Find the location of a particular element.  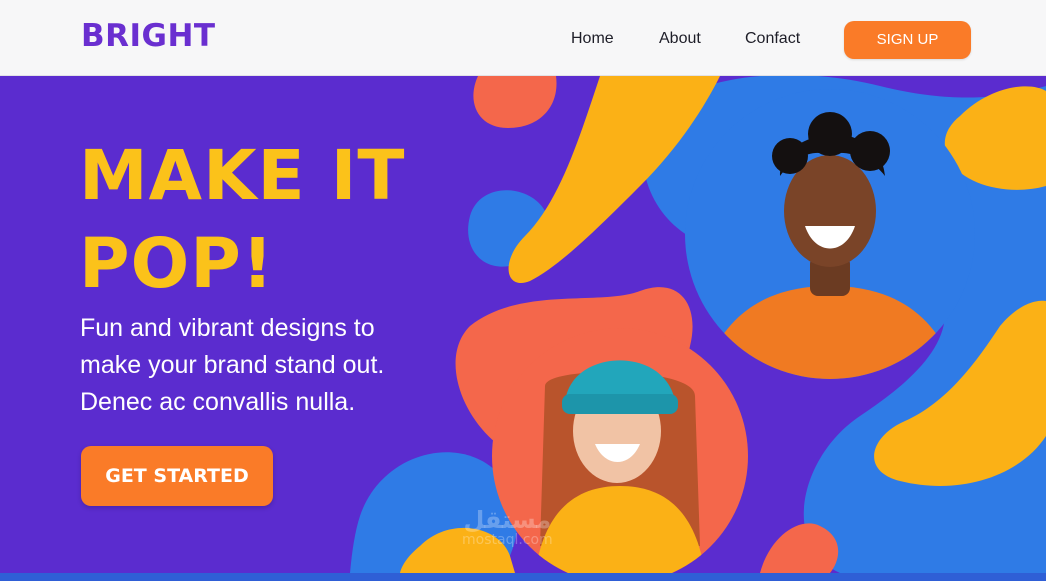

coral-blob-bottom-right is located at coordinates (799, 548).